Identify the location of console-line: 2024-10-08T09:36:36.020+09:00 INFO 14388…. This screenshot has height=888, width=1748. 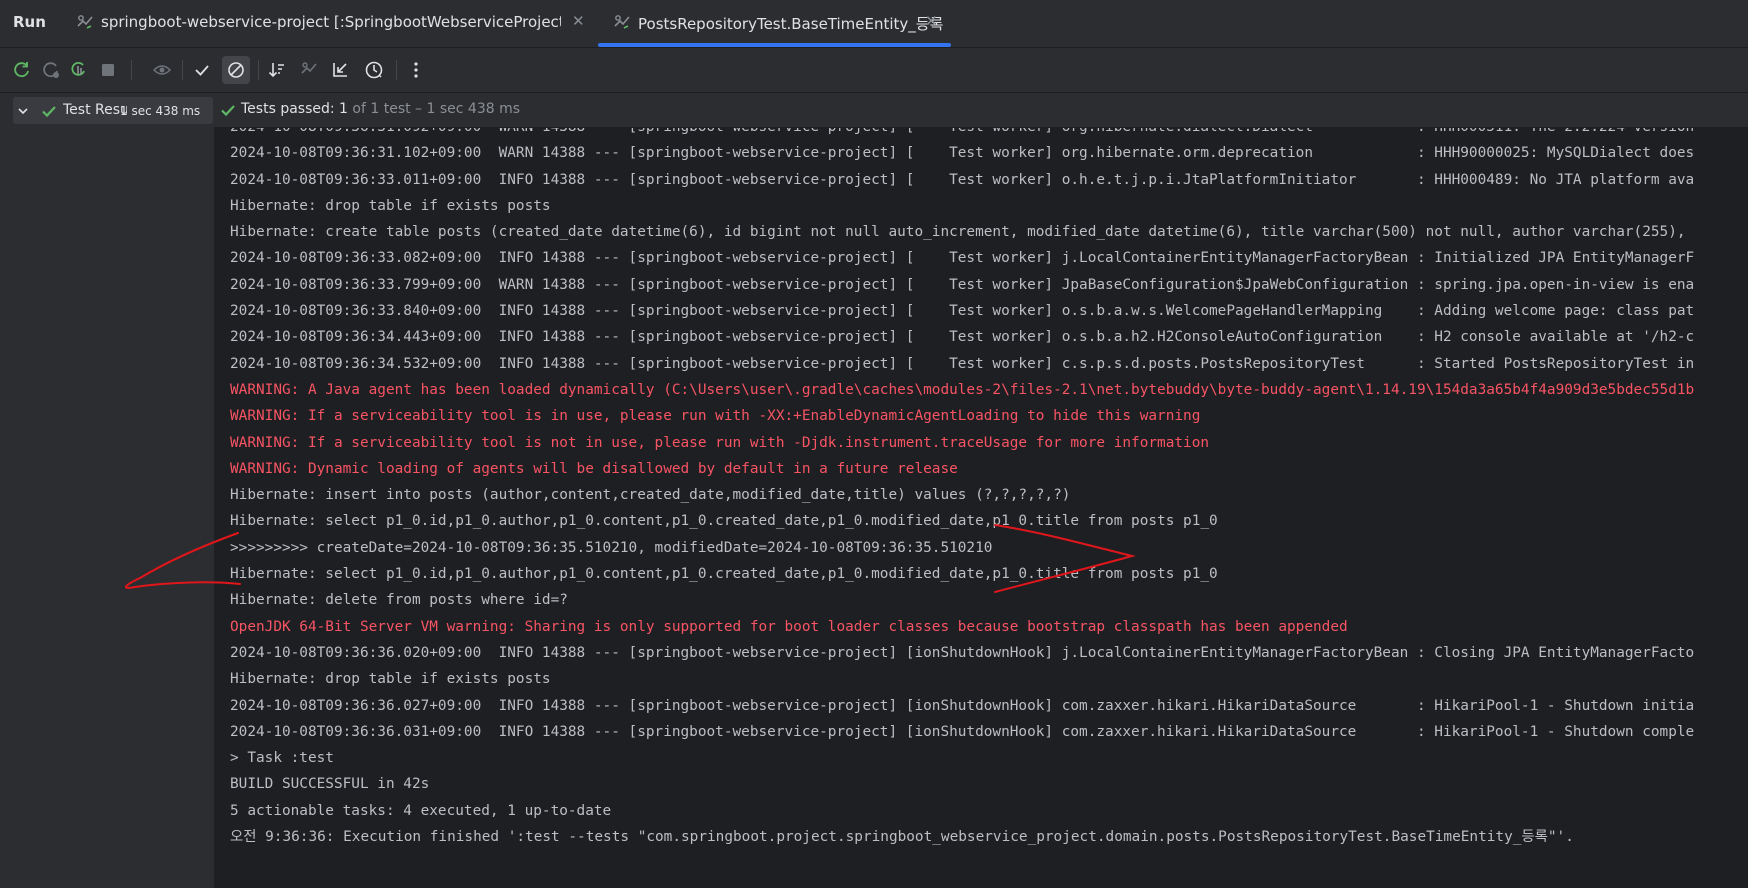
(962, 652).